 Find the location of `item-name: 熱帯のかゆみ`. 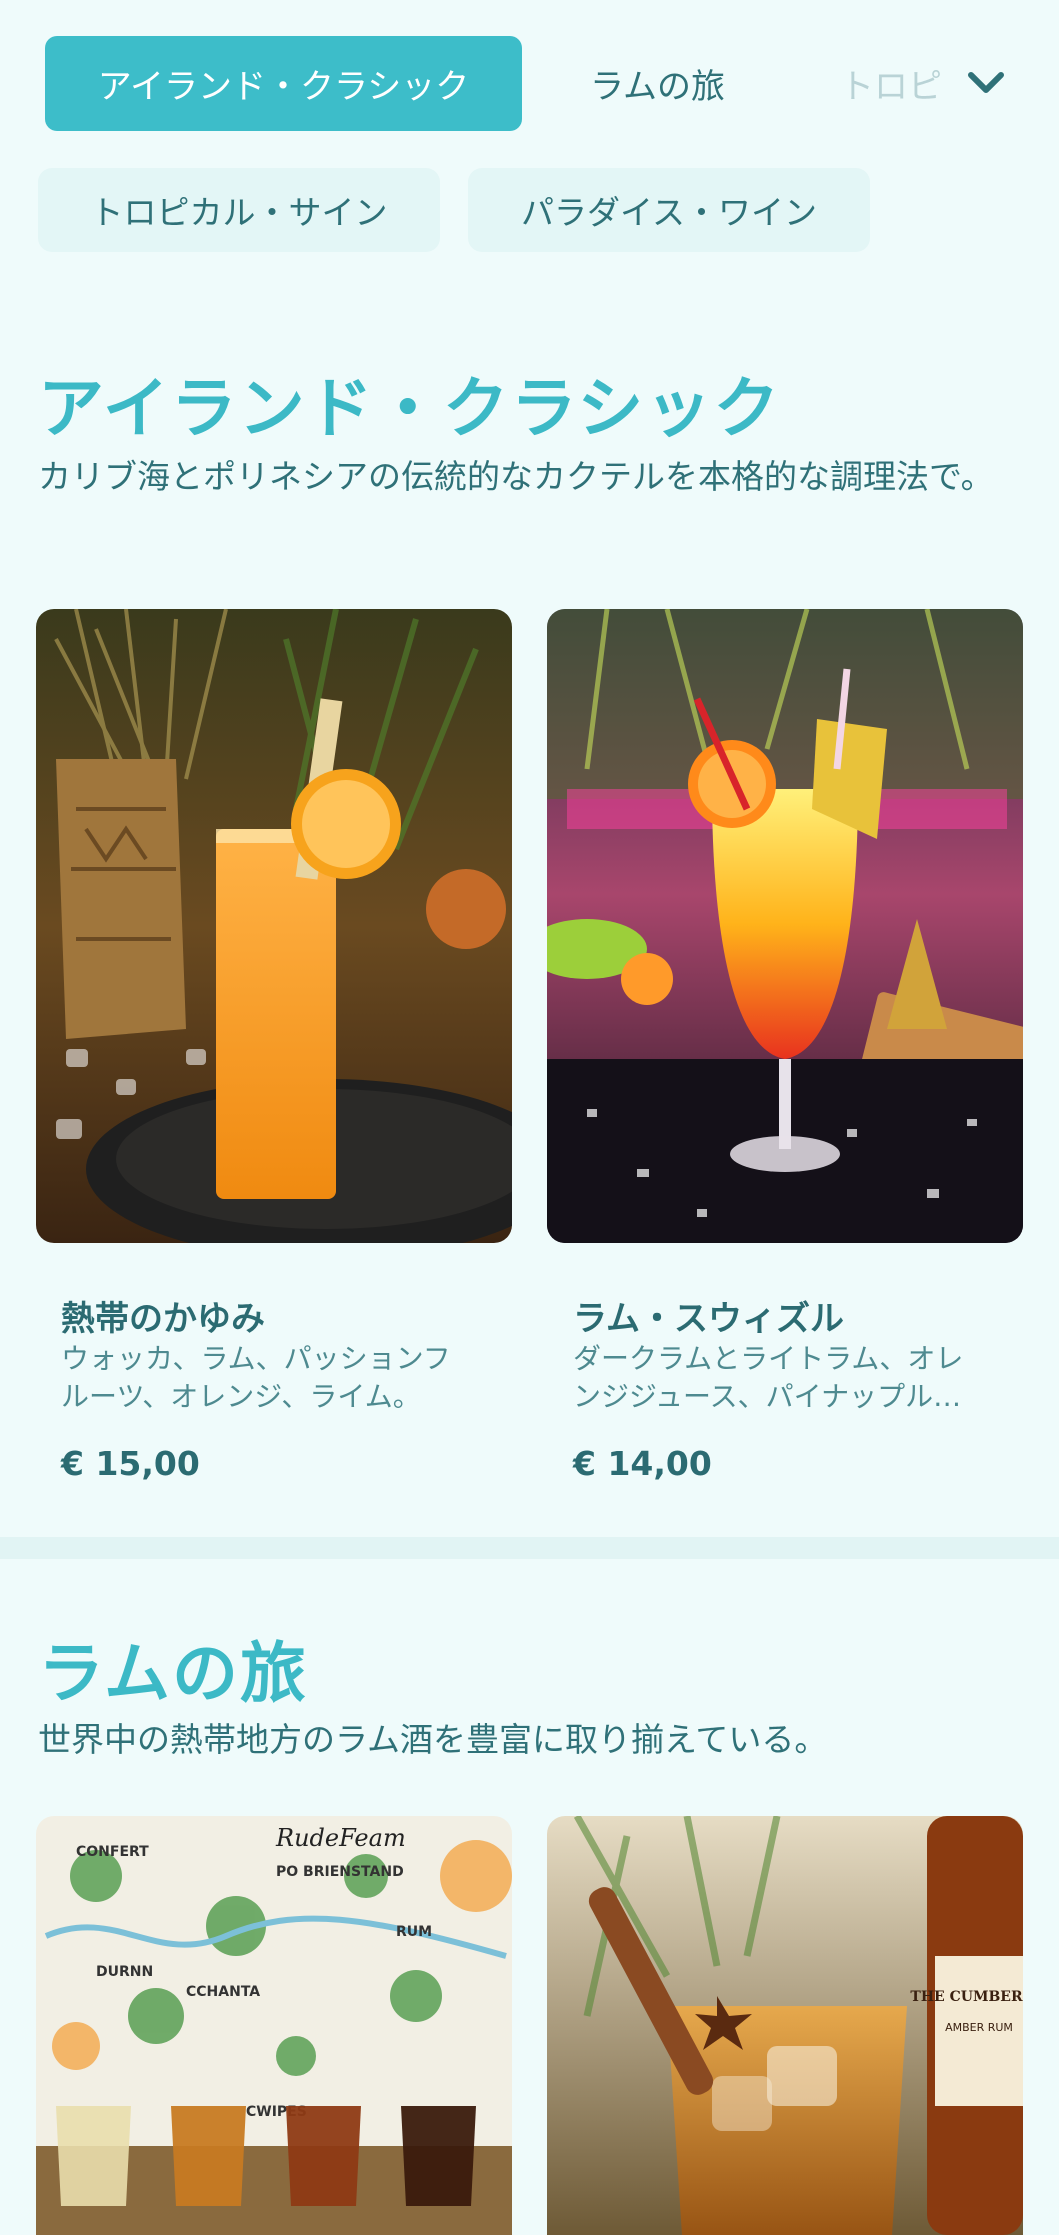

item-name: 熱帯のかゆみ is located at coordinates (163, 1319).